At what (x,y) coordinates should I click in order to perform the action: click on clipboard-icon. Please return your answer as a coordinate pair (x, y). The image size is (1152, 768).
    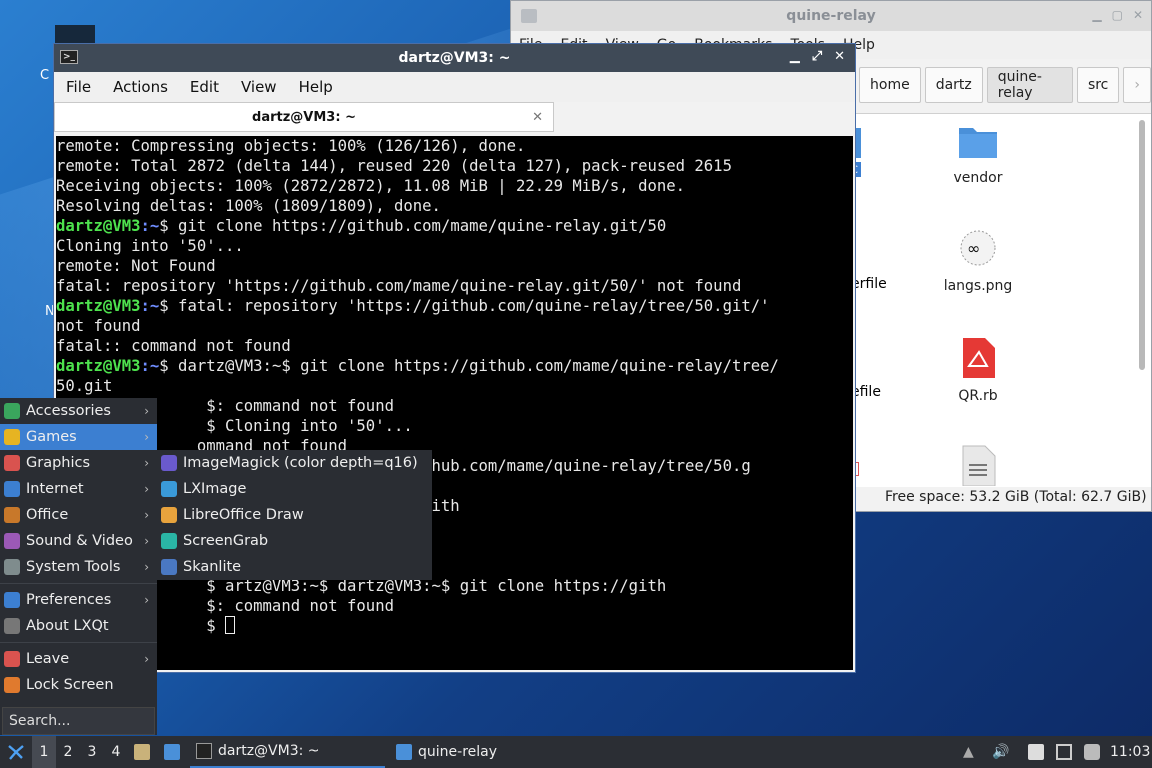
    Looking at the image, I should click on (1036, 752).